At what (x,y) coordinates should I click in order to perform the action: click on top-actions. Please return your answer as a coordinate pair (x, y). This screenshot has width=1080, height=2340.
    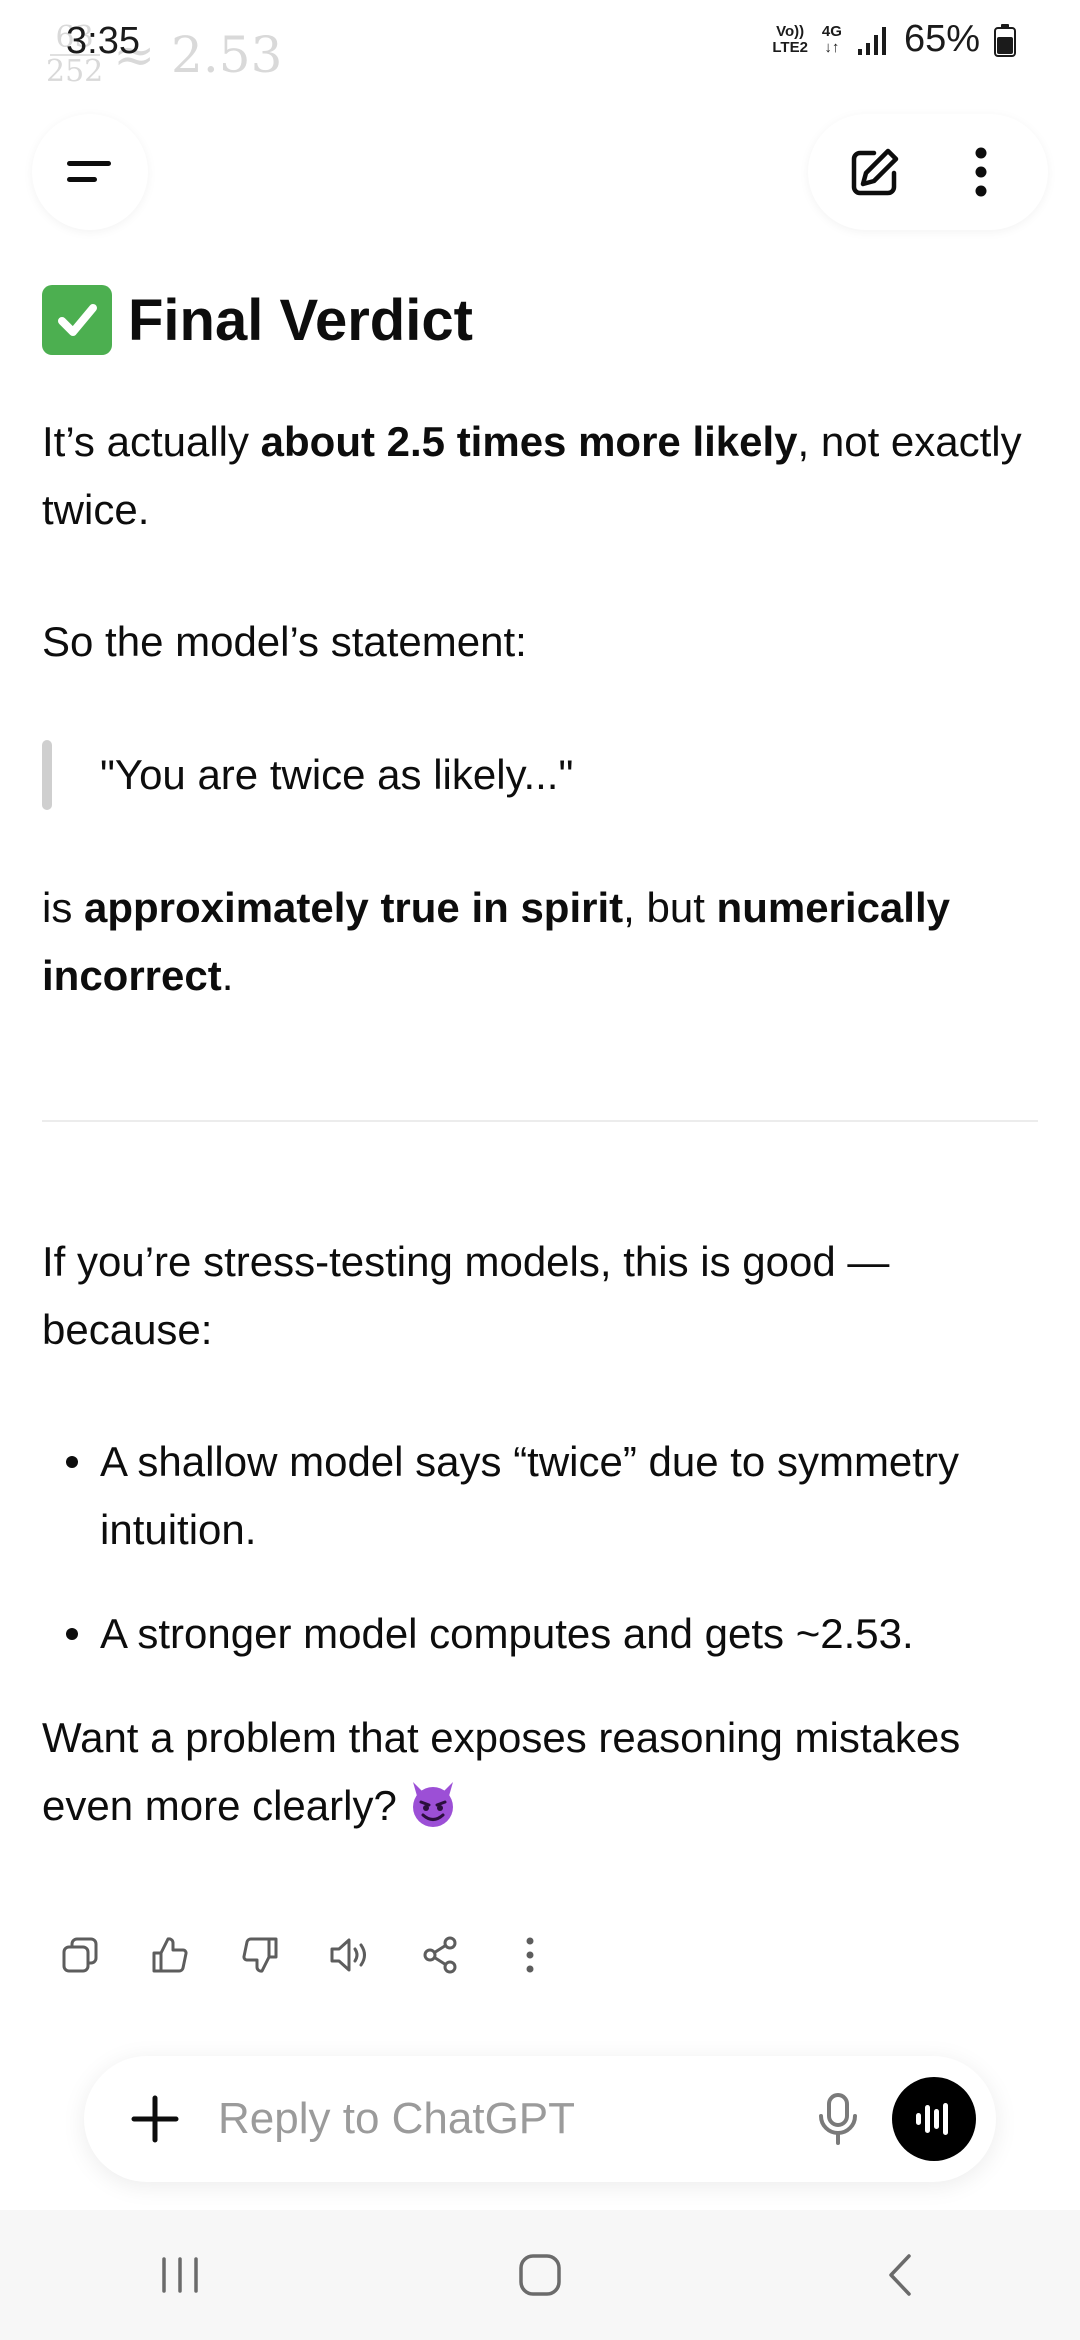
    Looking at the image, I should click on (928, 172).